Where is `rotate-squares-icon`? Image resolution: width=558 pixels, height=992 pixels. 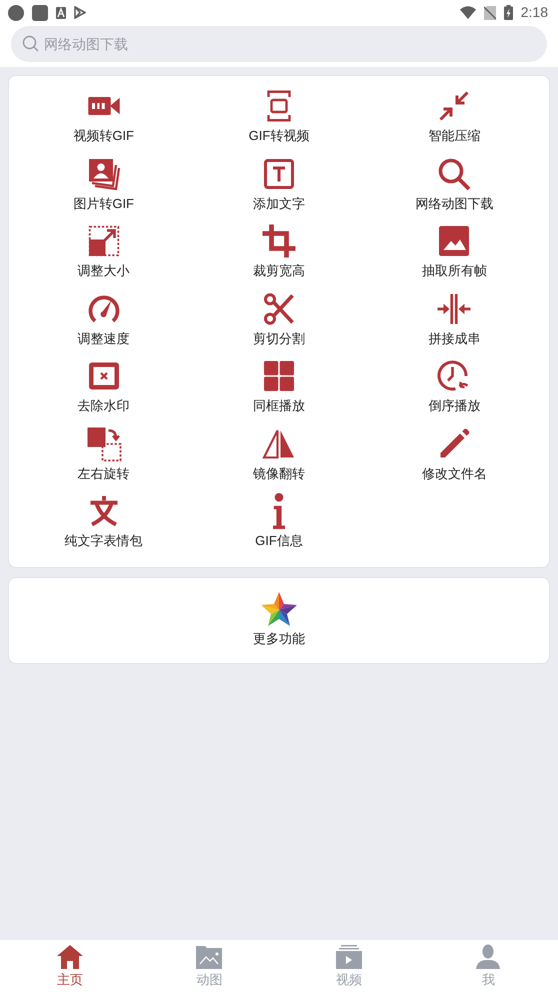
rotate-squares-icon is located at coordinates (104, 444).